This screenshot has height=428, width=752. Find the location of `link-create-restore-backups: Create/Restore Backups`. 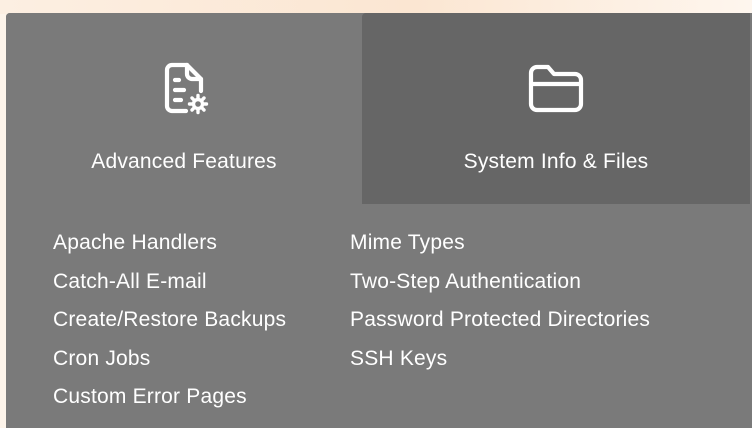

link-create-restore-backups: Create/Restore Backups is located at coordinates (169, 320).